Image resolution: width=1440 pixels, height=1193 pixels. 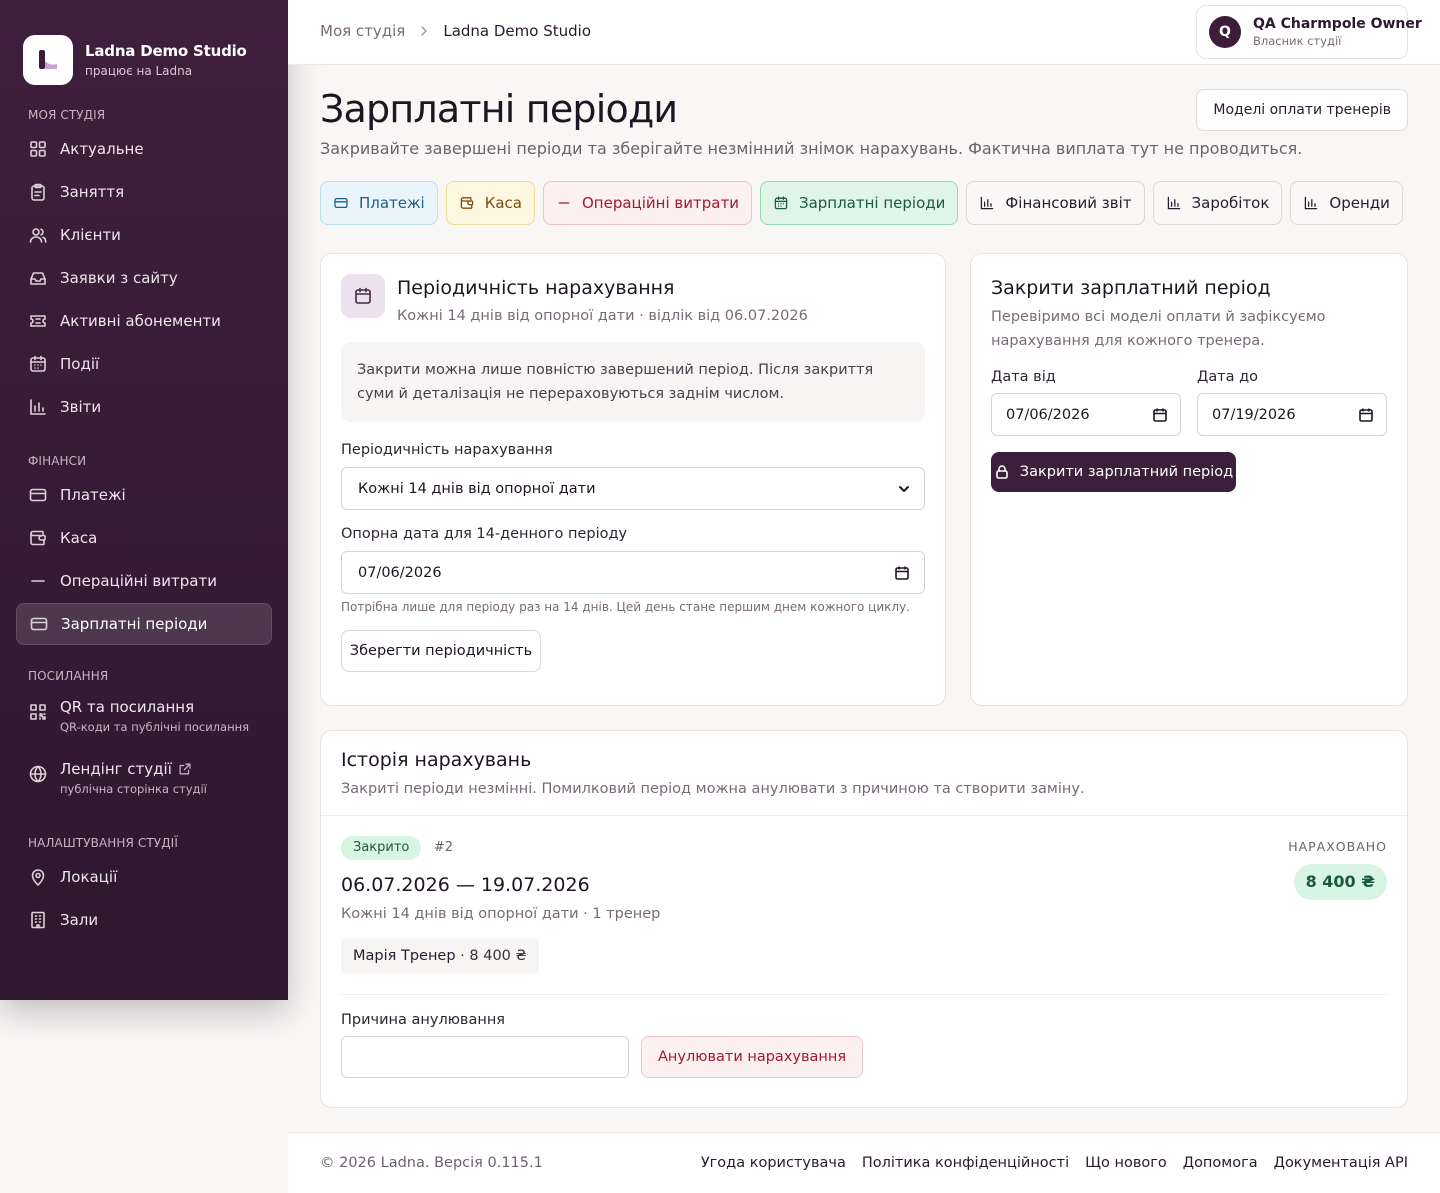 What do you see at coordinates (1068, 203) in the screenshot?
I see `tab-label: Фінансовий звіт` at bounding box center [1068, 203].